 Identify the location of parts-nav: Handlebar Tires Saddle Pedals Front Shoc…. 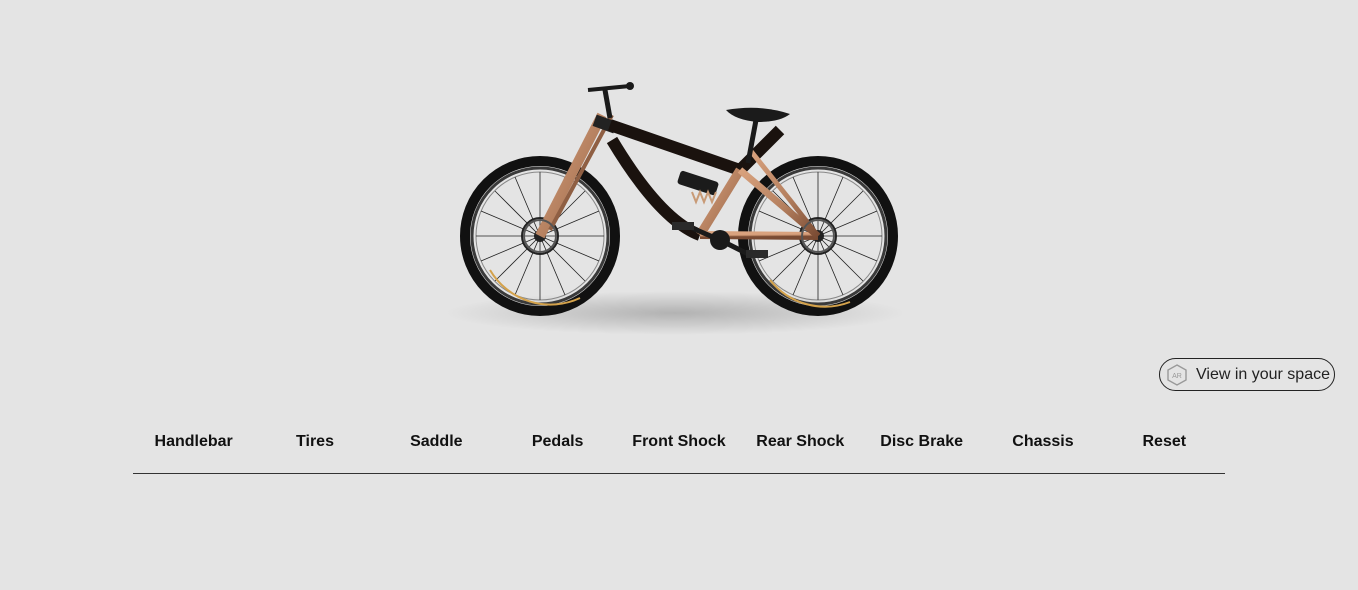
(679, 447).